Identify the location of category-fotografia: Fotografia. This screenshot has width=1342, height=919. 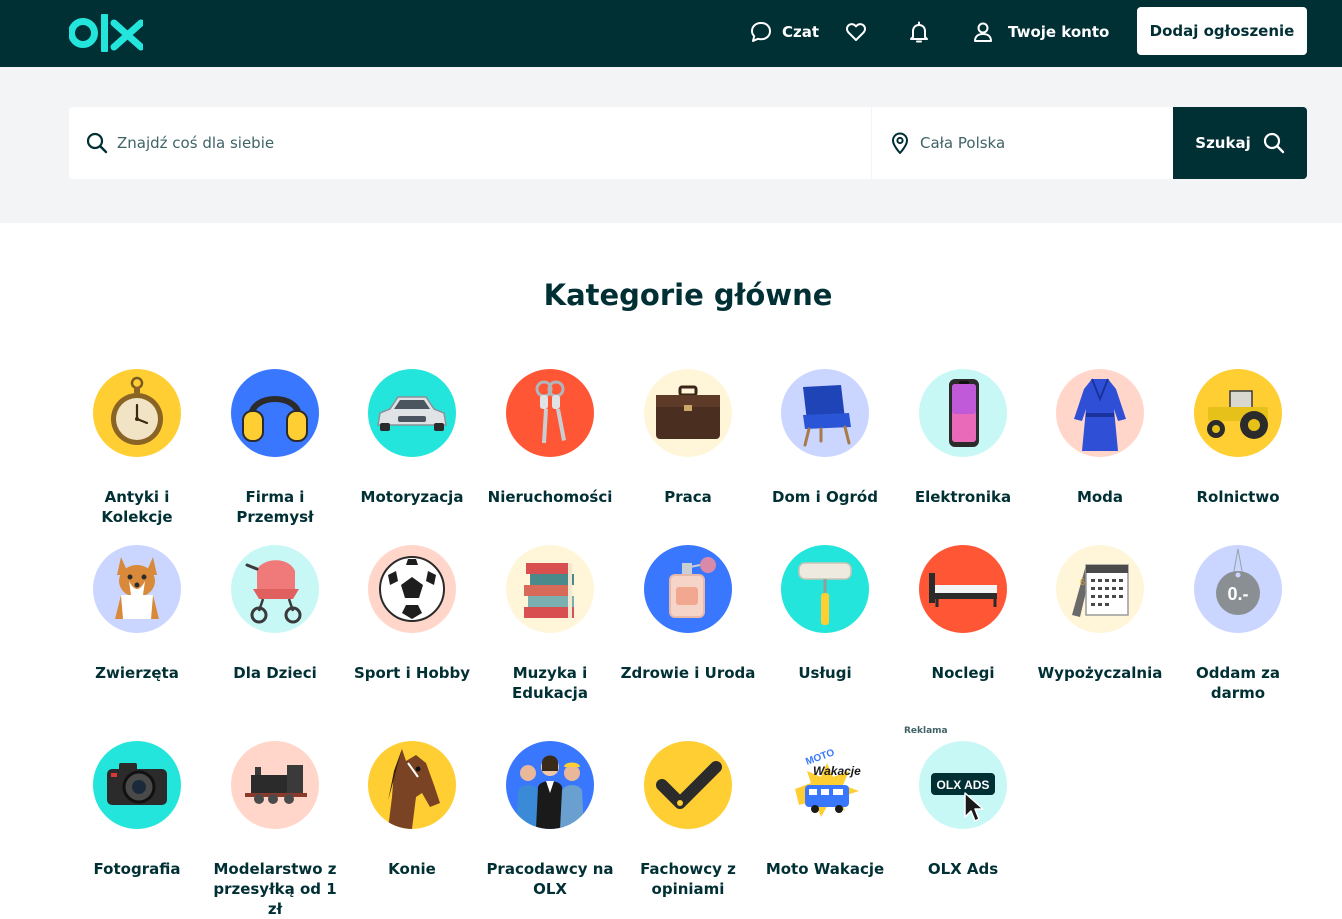
(137, 810).